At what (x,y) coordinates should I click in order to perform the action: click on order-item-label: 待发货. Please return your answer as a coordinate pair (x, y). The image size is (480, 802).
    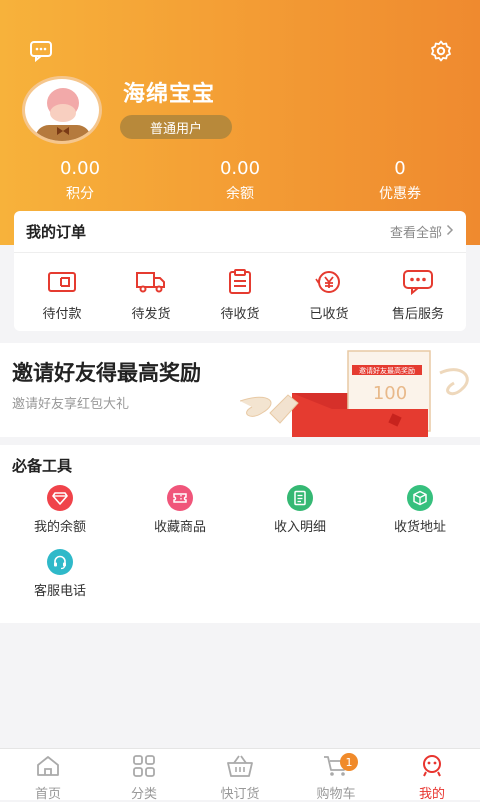
    Looking at the image, I should click on (151, 314).